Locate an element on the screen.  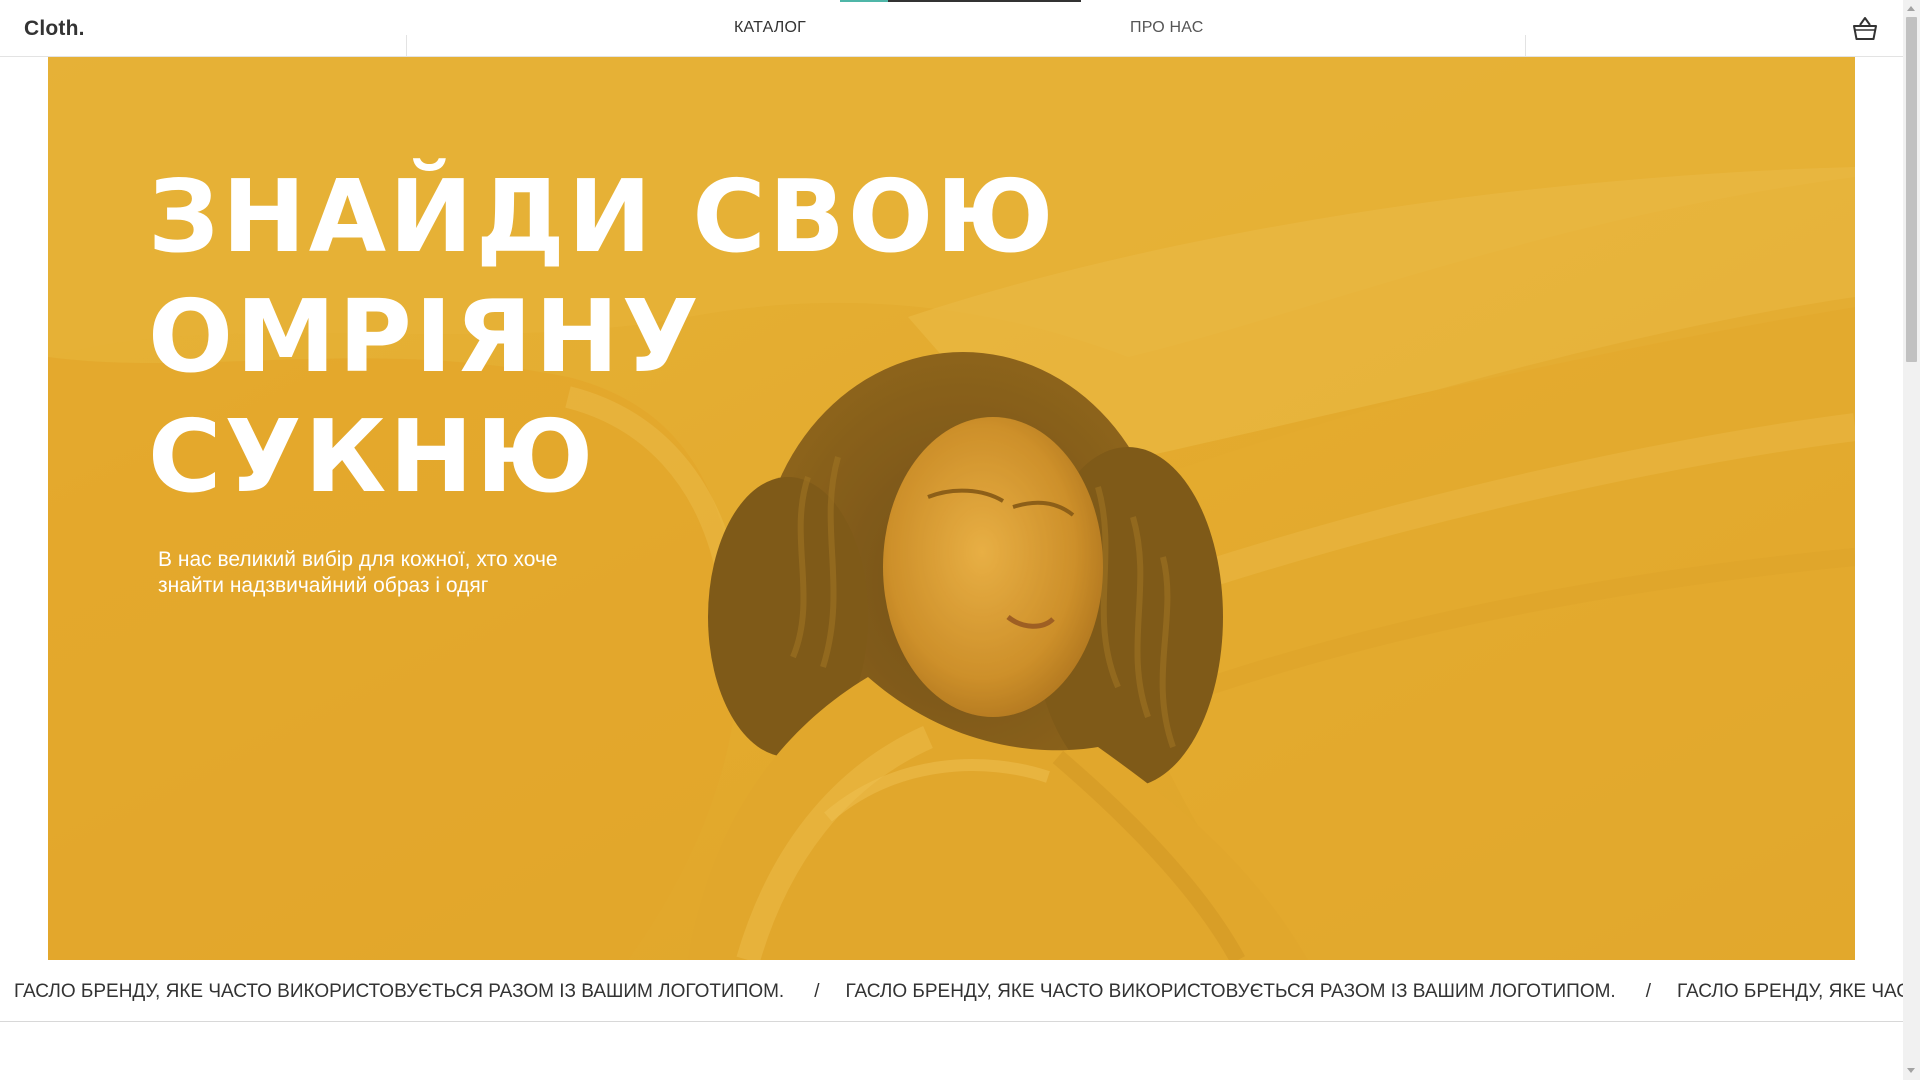
nav-link-about: ПРО НАС is located at coordinates (1167, 28).